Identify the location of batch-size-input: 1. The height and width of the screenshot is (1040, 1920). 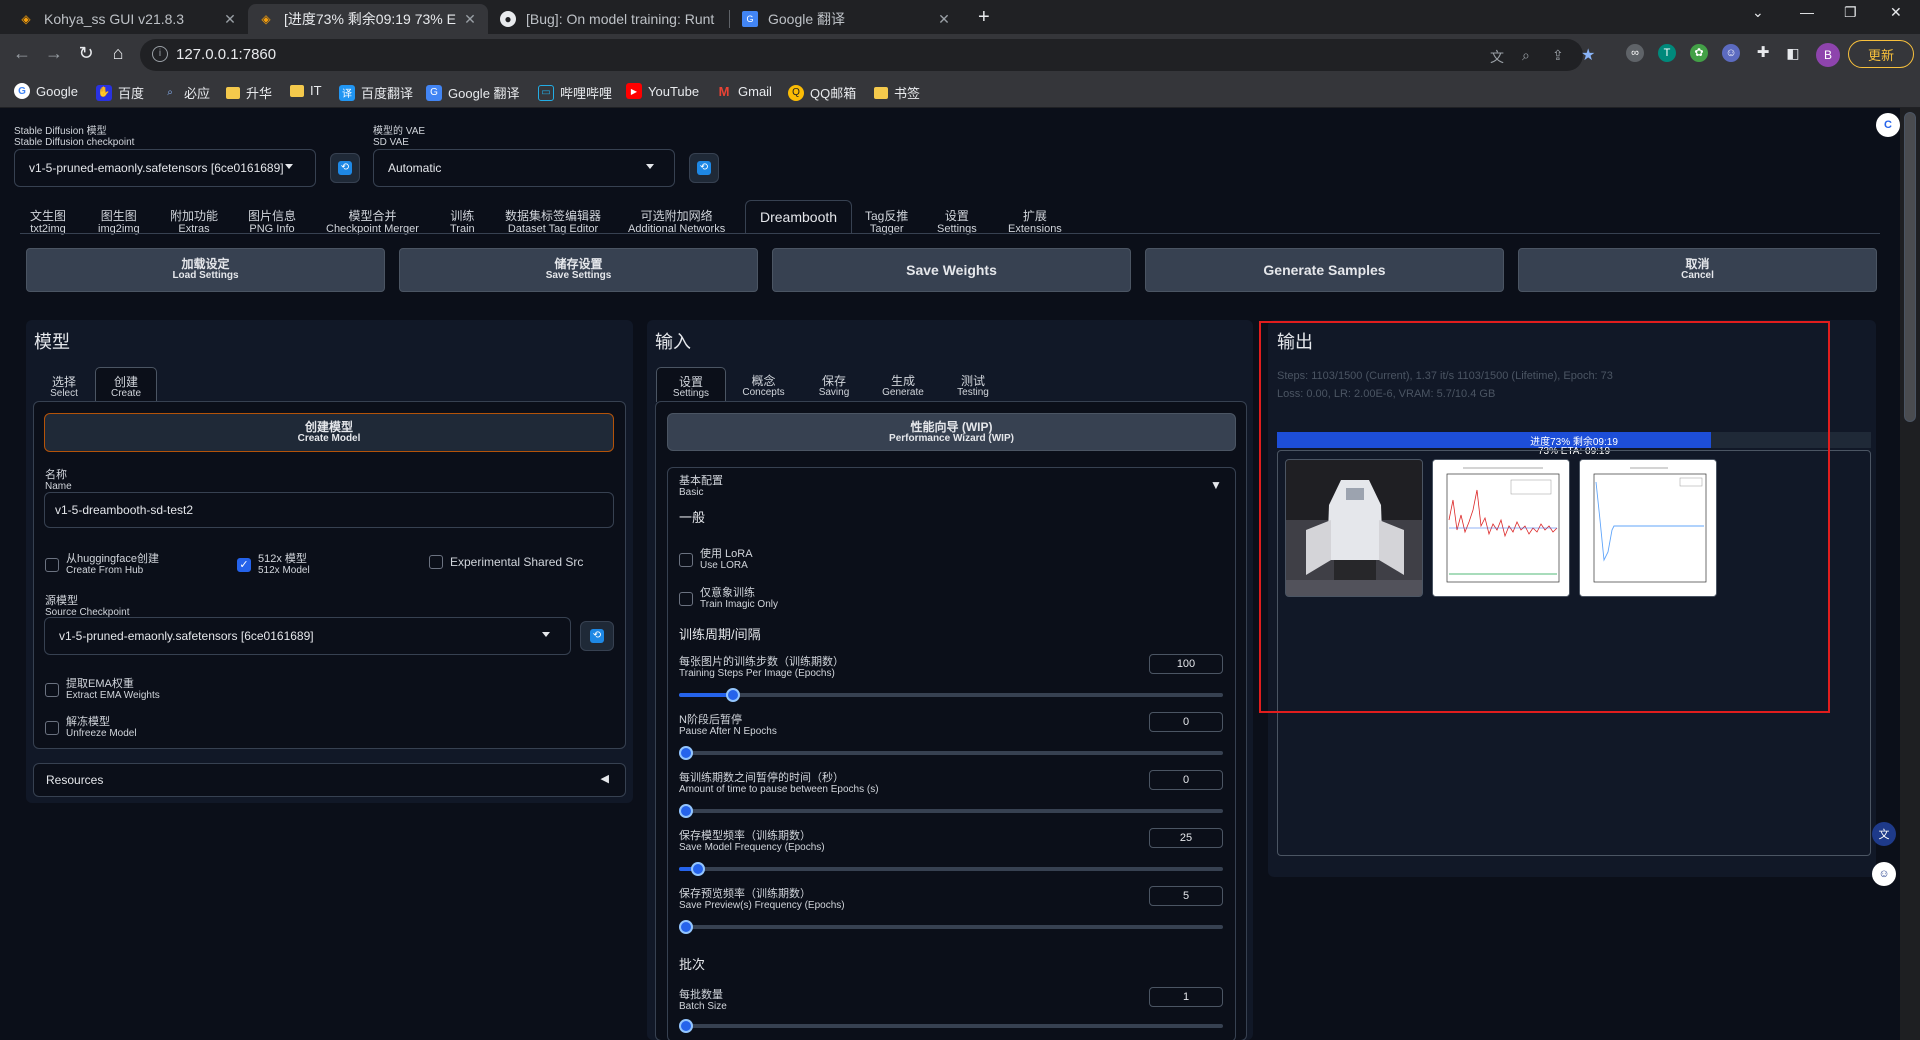
(1186, 997).